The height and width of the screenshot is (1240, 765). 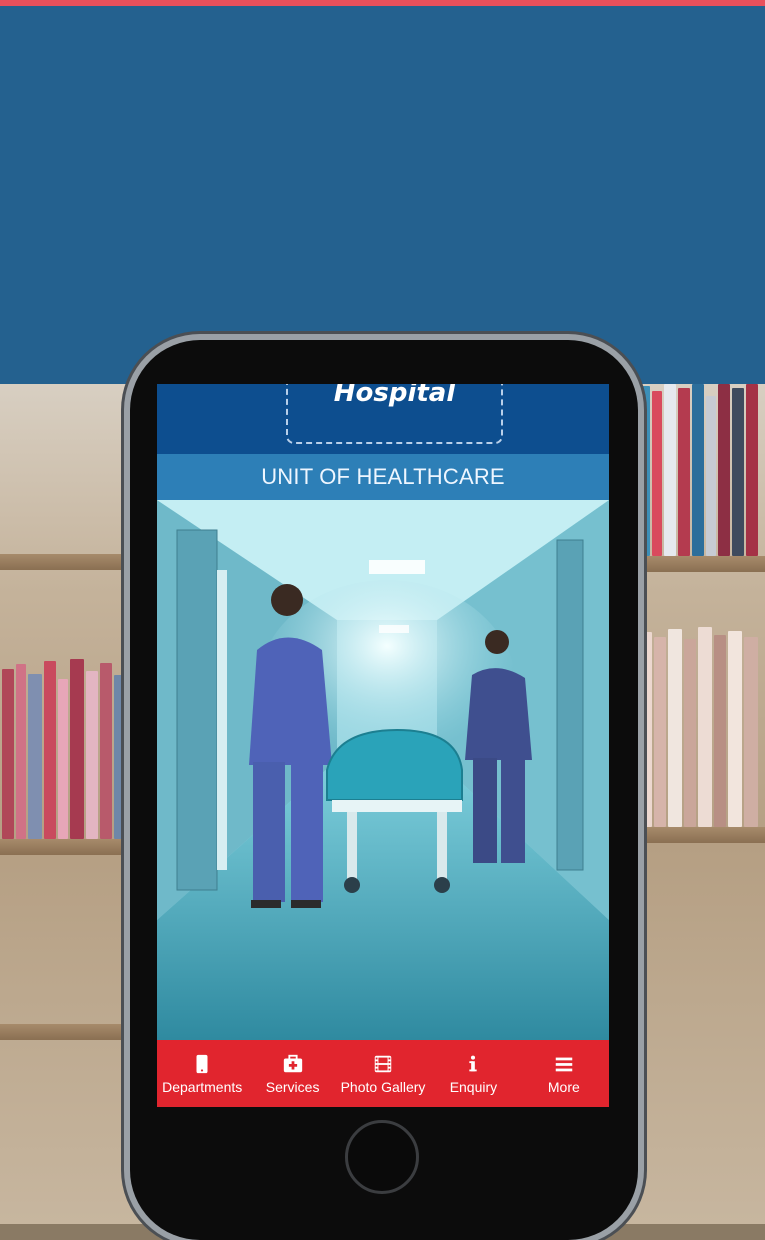 I want to click on nav-label: Photo Gallery, so click(x=383, y=1086).